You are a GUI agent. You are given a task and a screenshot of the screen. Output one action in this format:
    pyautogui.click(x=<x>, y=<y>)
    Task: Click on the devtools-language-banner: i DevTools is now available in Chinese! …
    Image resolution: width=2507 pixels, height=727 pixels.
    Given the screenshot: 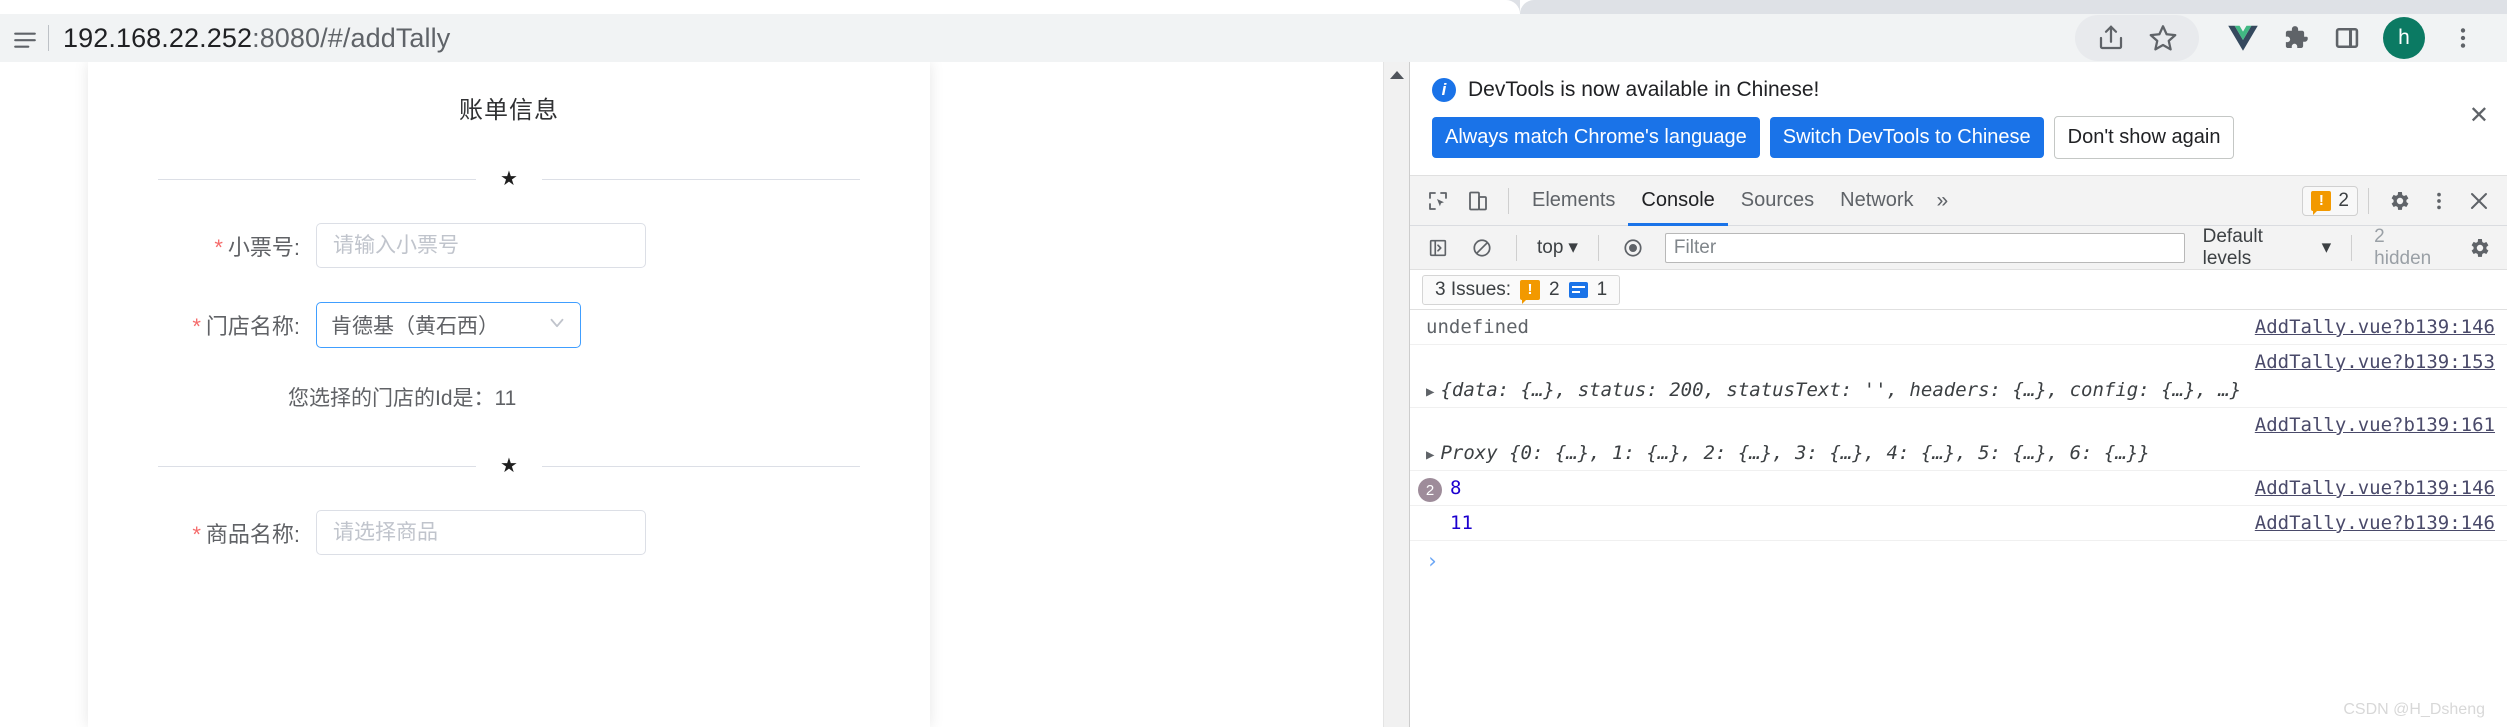 What is the action you would take?
    pyautogui.click(x=1958, y=119)
    